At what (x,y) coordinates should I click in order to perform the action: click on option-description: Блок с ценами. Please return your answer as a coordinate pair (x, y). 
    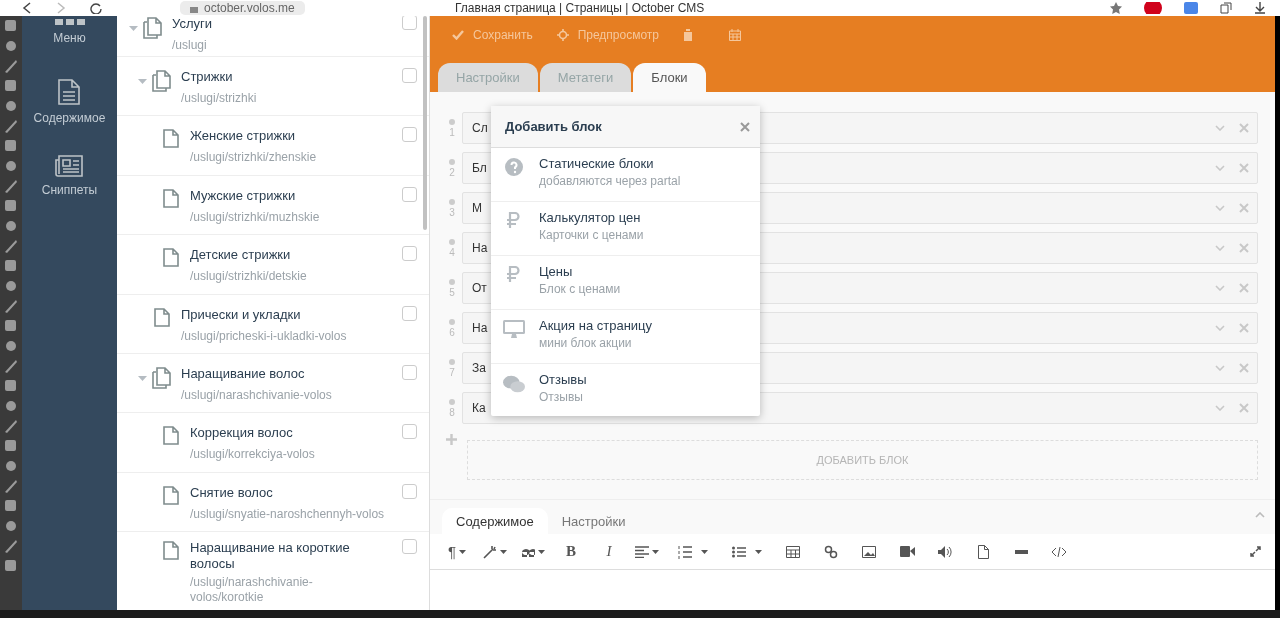
    Looking at the image, I should click on (580, 289).